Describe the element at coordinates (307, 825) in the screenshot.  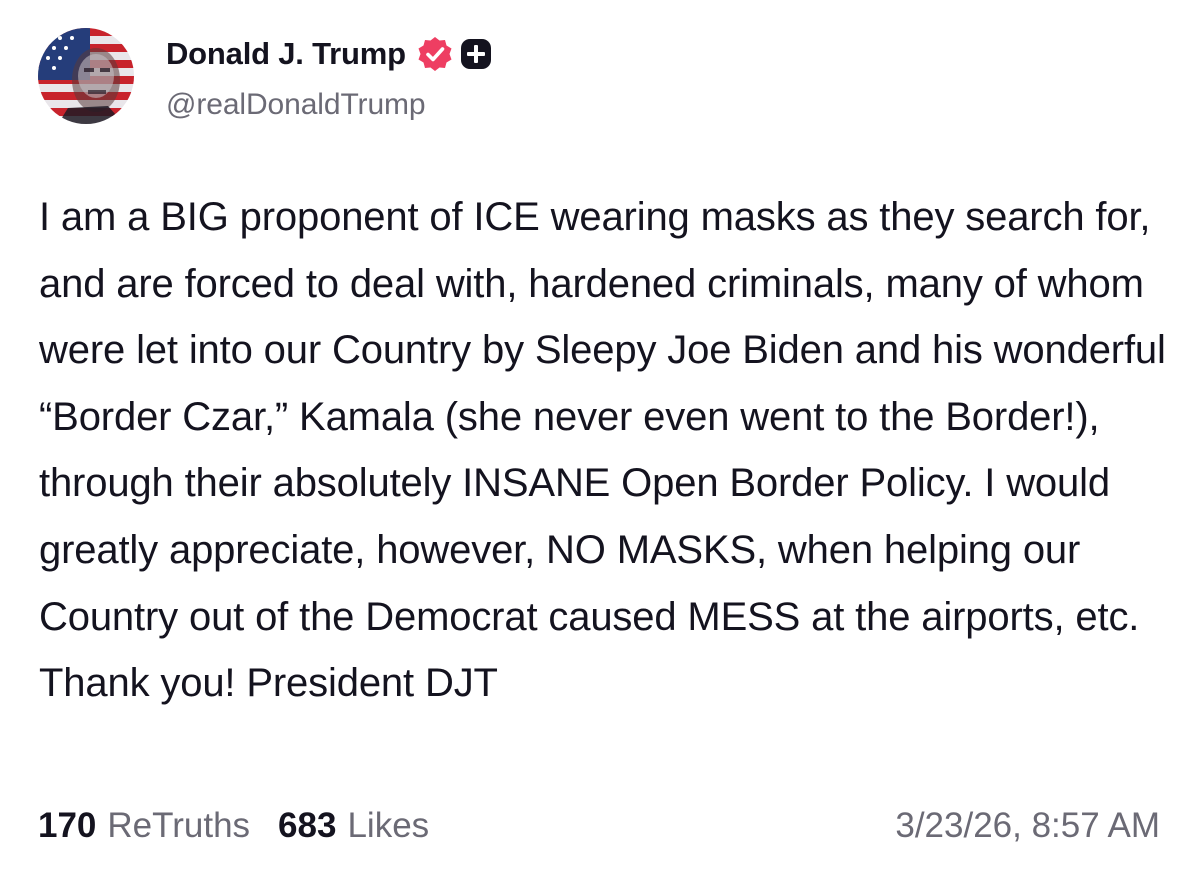
I see `likes-count: 683` at that location.